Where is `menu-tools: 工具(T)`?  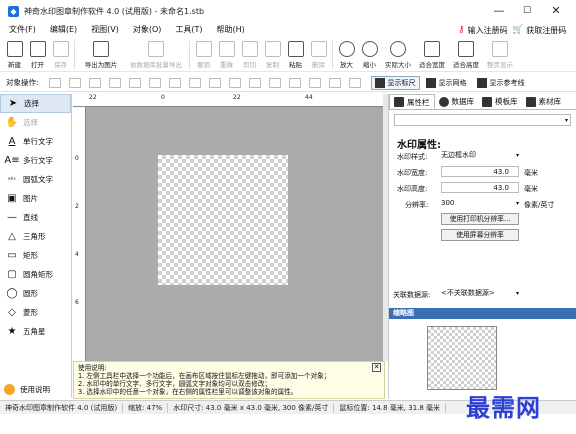 menu-tools: 工具(T) is located at coordinates (188, 30).